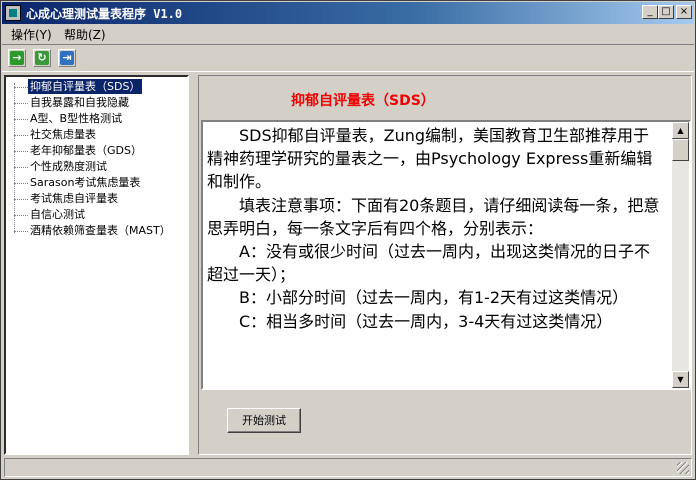  What do you see at coordinates (31, 34) in the screenshot?
I see `menu-operate: 操作(Y)` at bounding box center [31, 34].